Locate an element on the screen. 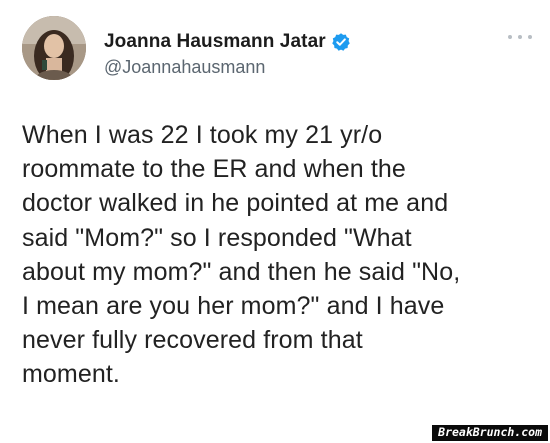 The image size is (550, 443). avatar is located at coordinates (54, 48).